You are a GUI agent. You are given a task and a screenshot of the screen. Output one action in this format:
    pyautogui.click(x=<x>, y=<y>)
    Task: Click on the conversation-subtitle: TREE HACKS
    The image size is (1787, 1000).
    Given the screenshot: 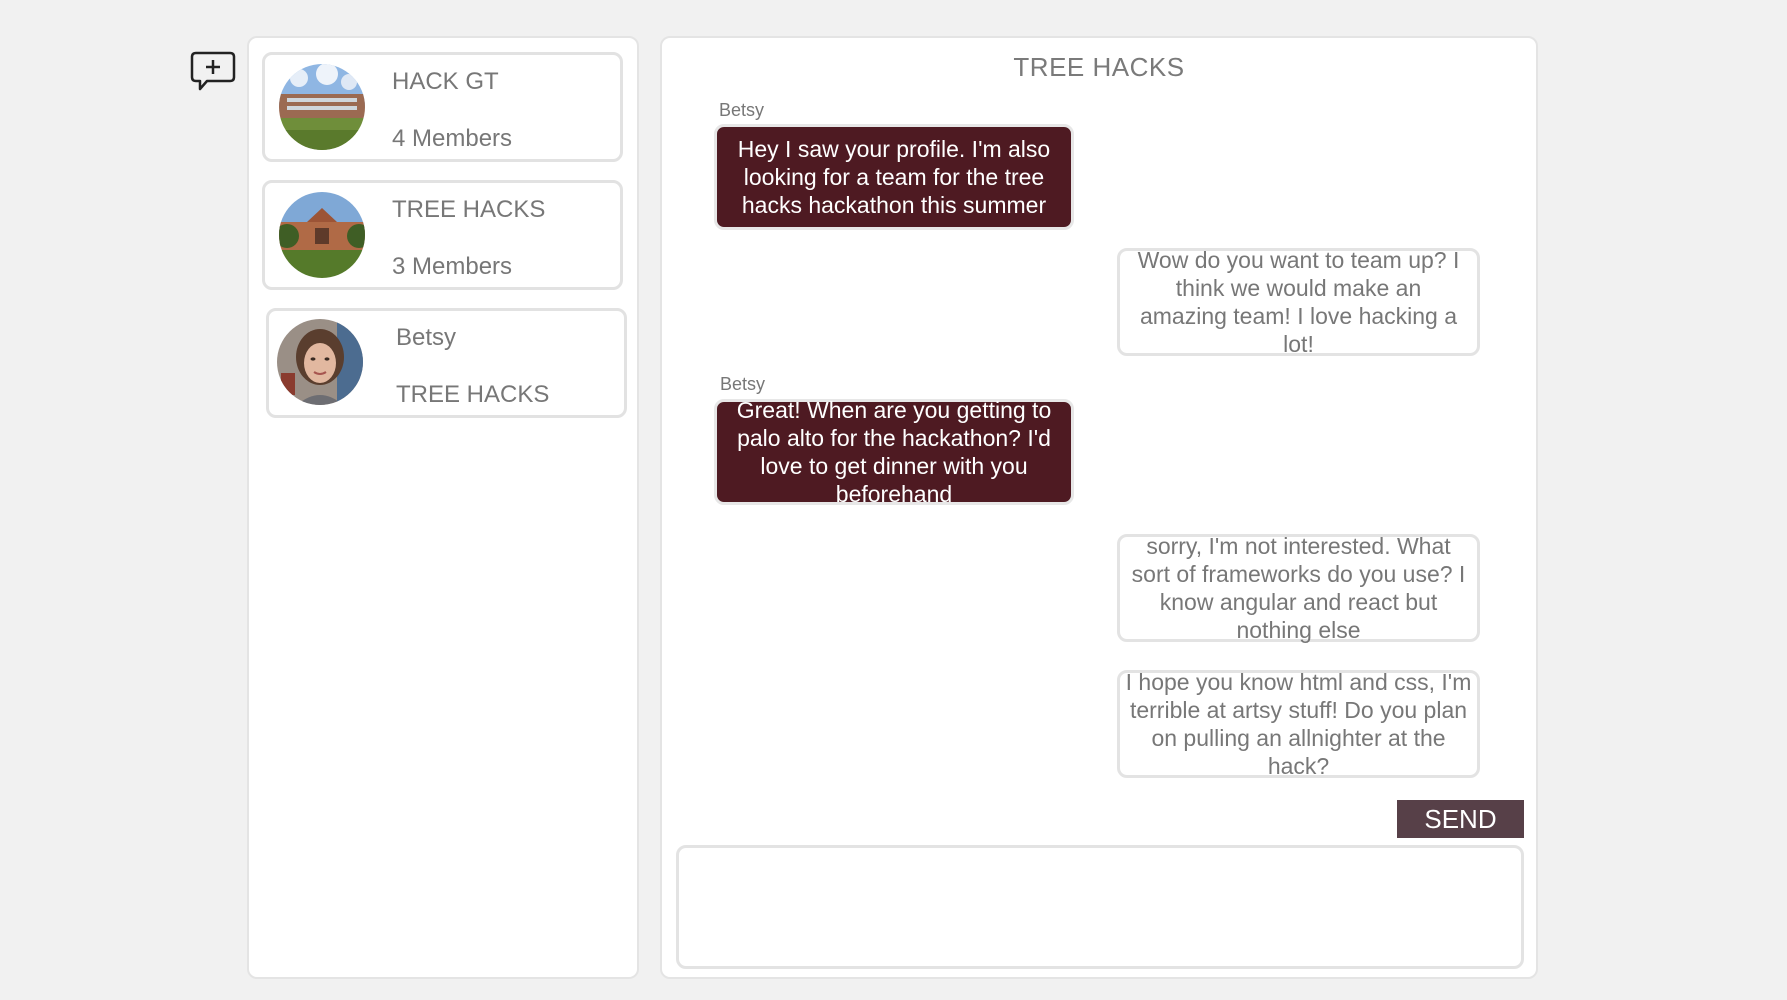 What is the action you would take?
    pyautogui.click(x=473, y=394)
    